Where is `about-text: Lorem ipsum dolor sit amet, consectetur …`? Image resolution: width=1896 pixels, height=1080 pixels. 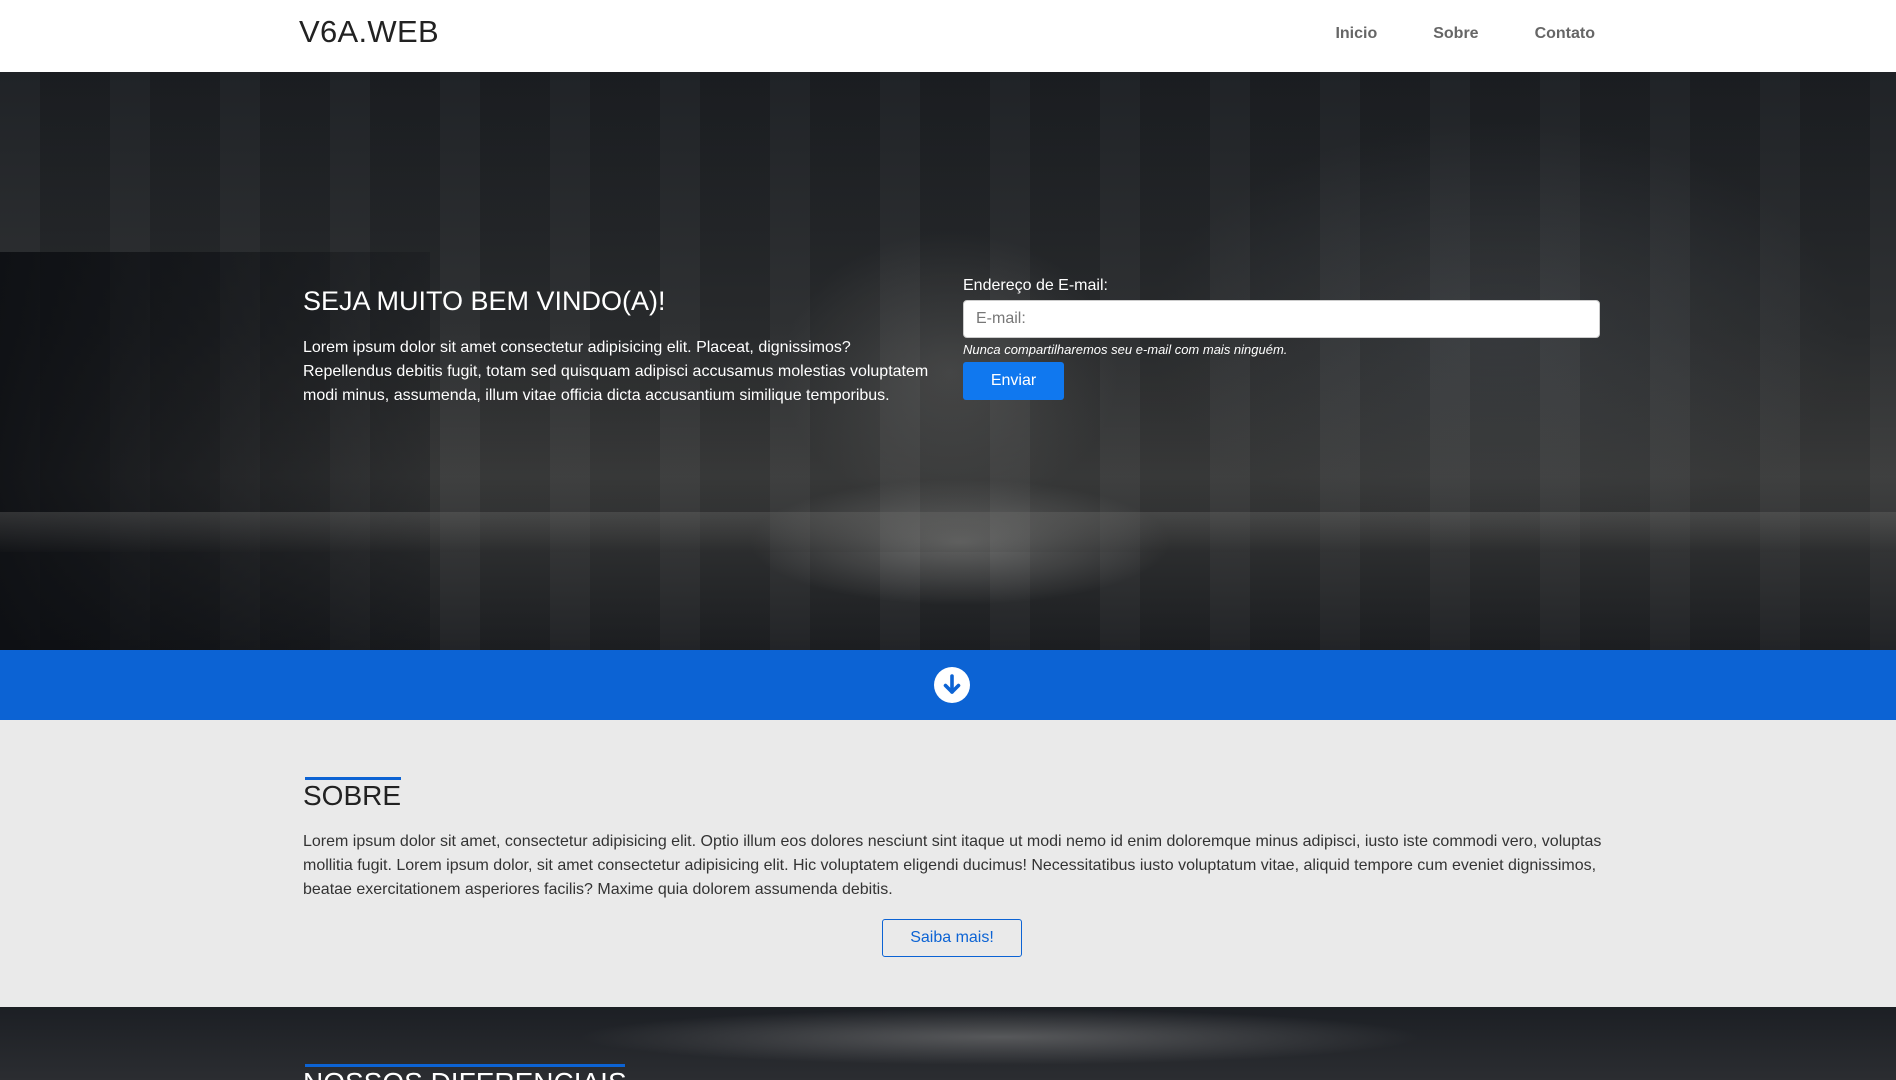
about-text: Lorem ipsum dolor sit amet, consectetur … is located at coordinates (952, 865).